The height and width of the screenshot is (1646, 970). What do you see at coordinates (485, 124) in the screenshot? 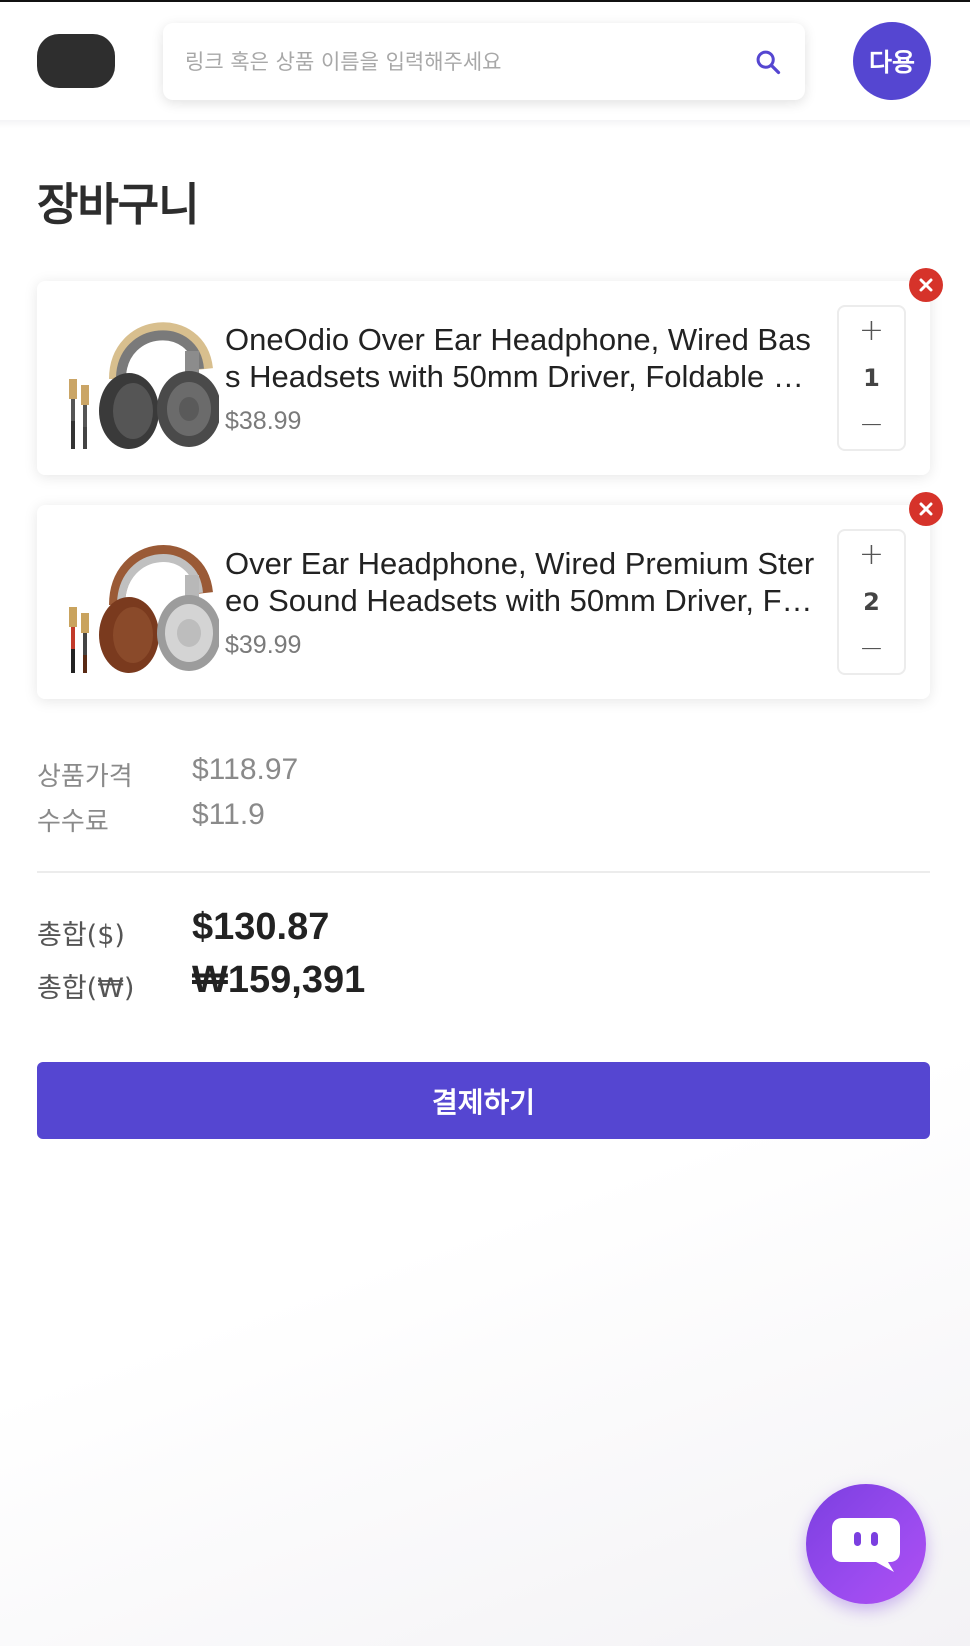
I see `header-shadow` at bounding box center [485, 124].